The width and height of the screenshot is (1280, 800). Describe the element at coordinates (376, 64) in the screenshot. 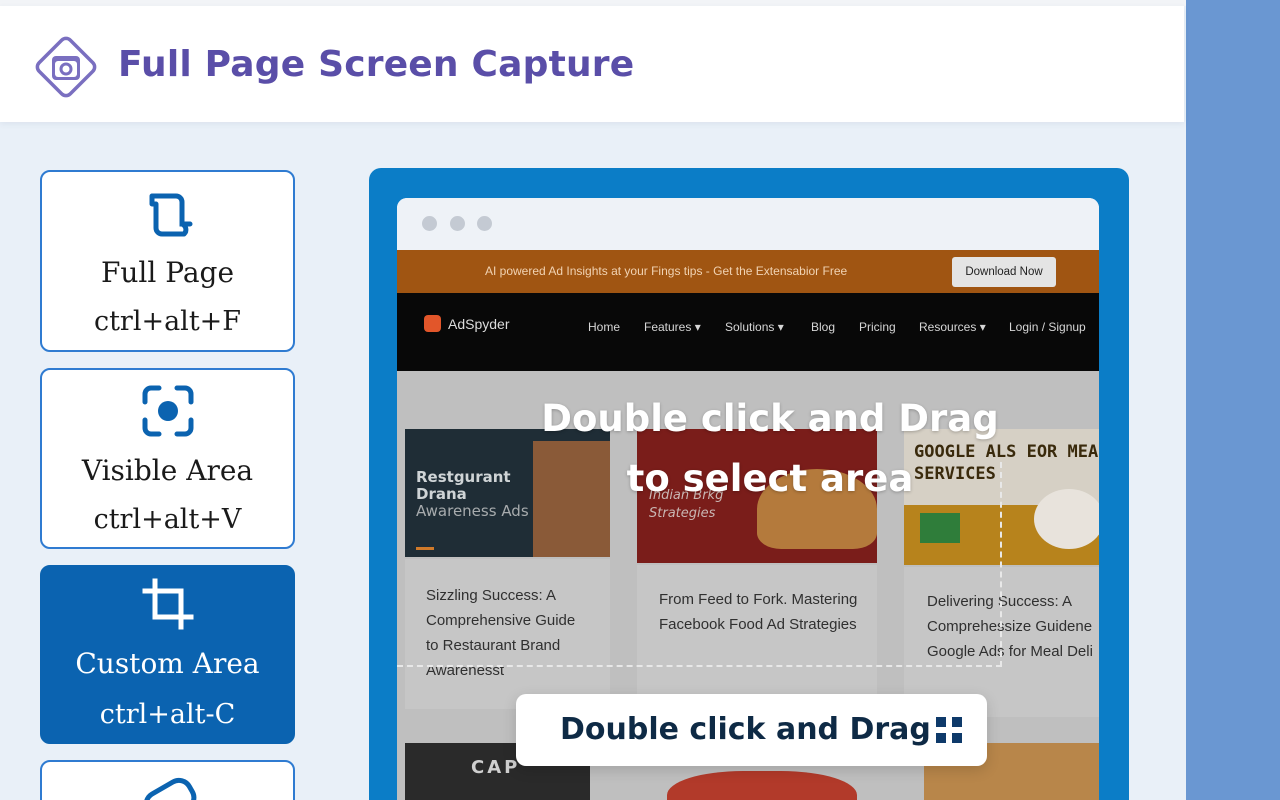

I see `app-title: Full Page Screen Capture` at that location.